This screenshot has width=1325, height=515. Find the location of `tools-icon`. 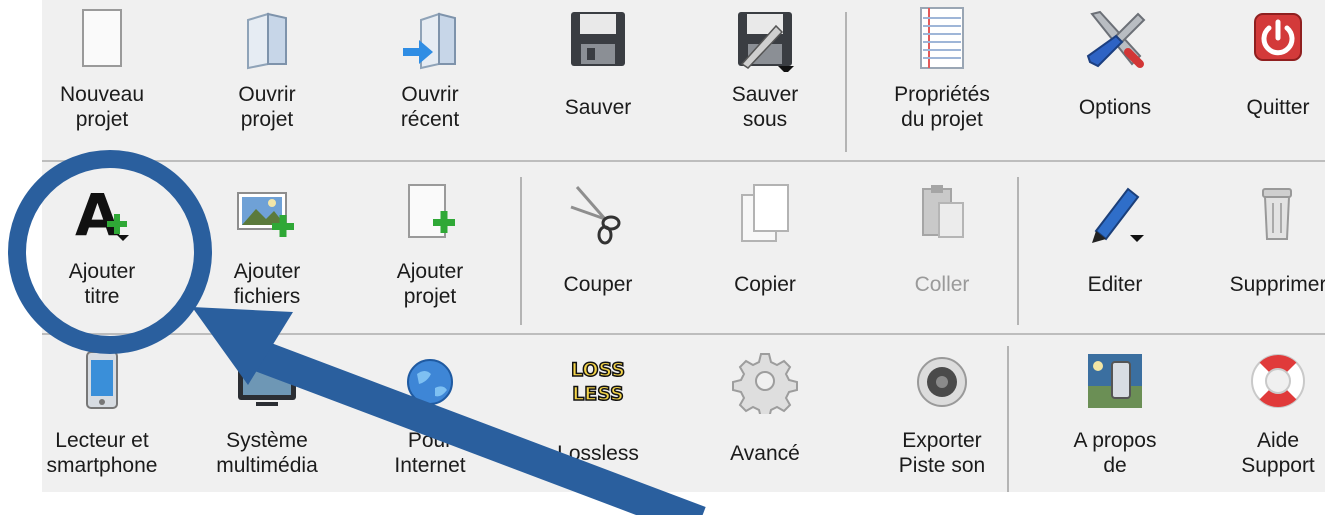

tools-icon is located at coordinates (1115, 39).